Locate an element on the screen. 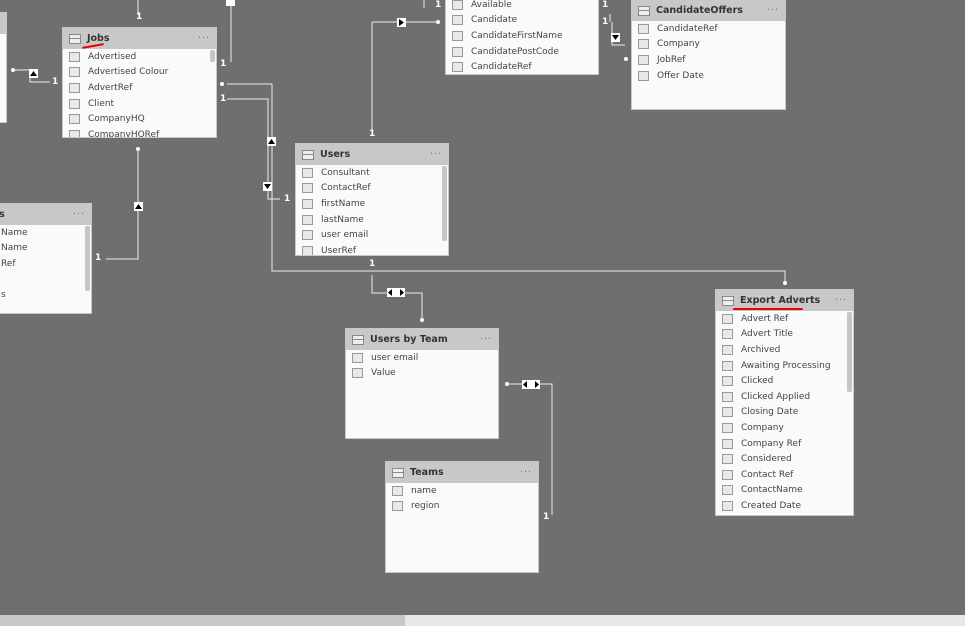 Image resolution: width=965 pixels, height=626 pixels. field-row: s is located at coordinates (45, 295).